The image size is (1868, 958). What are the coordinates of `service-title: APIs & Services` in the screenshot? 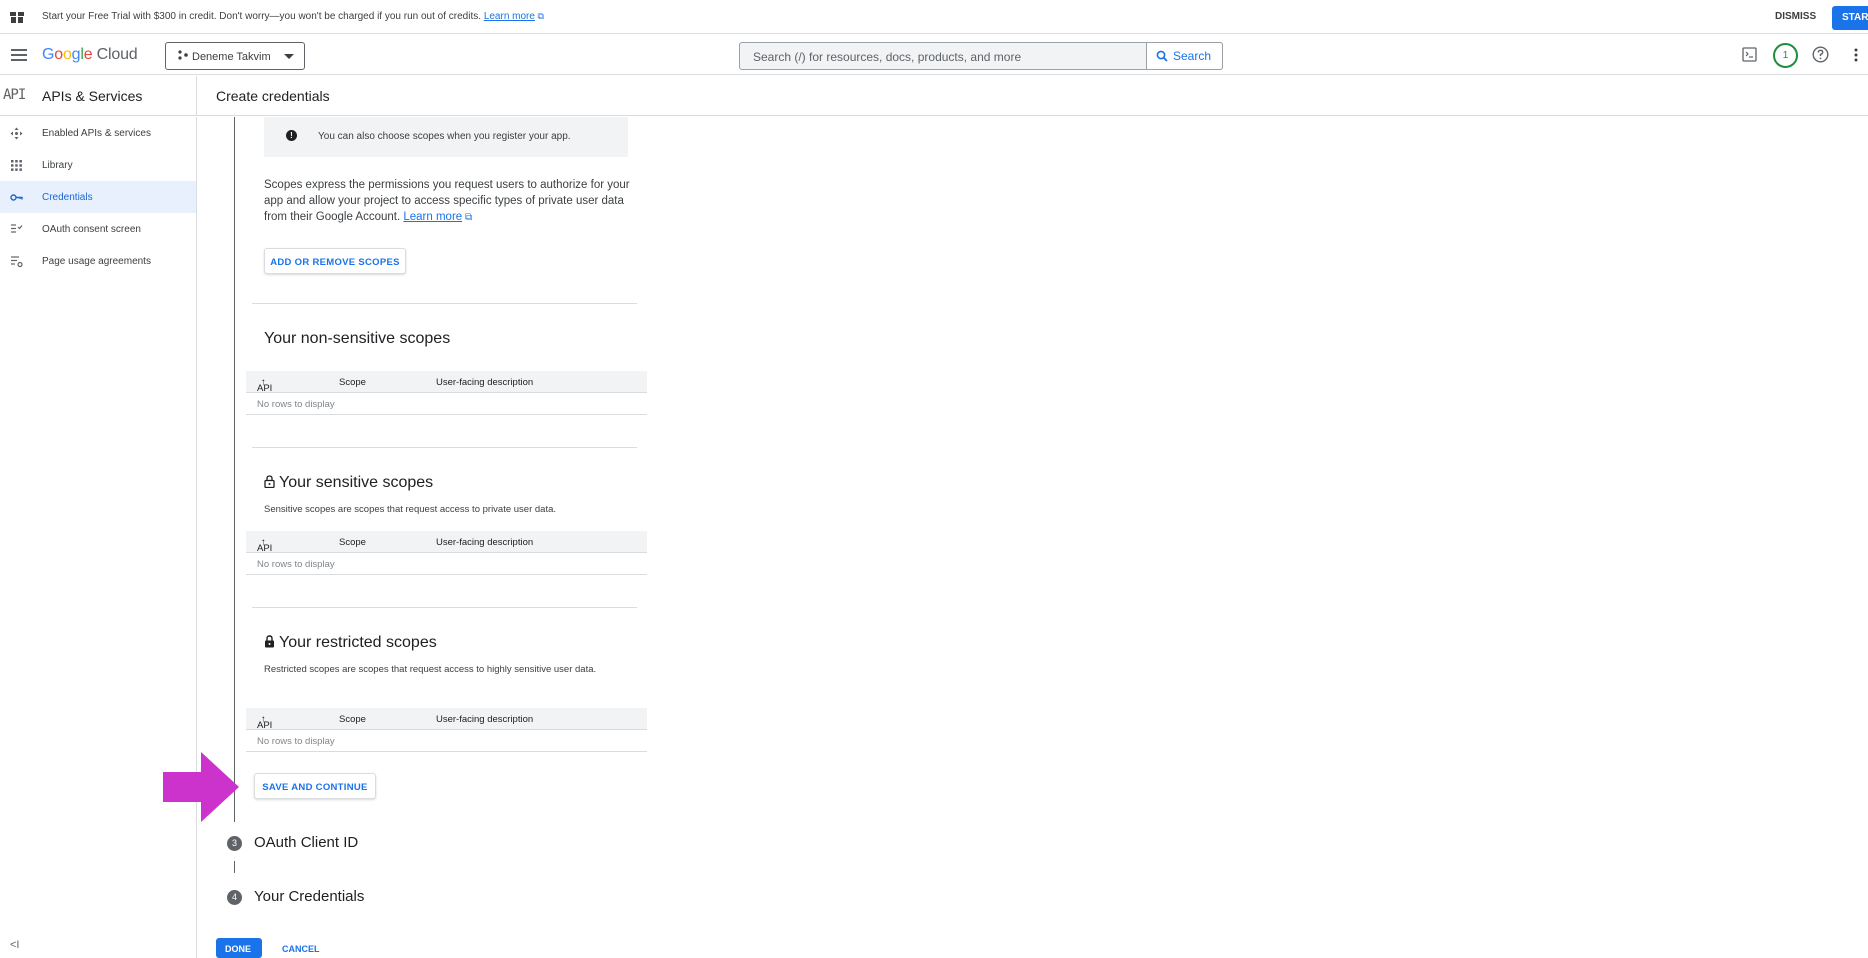 It's located at (92, 96).